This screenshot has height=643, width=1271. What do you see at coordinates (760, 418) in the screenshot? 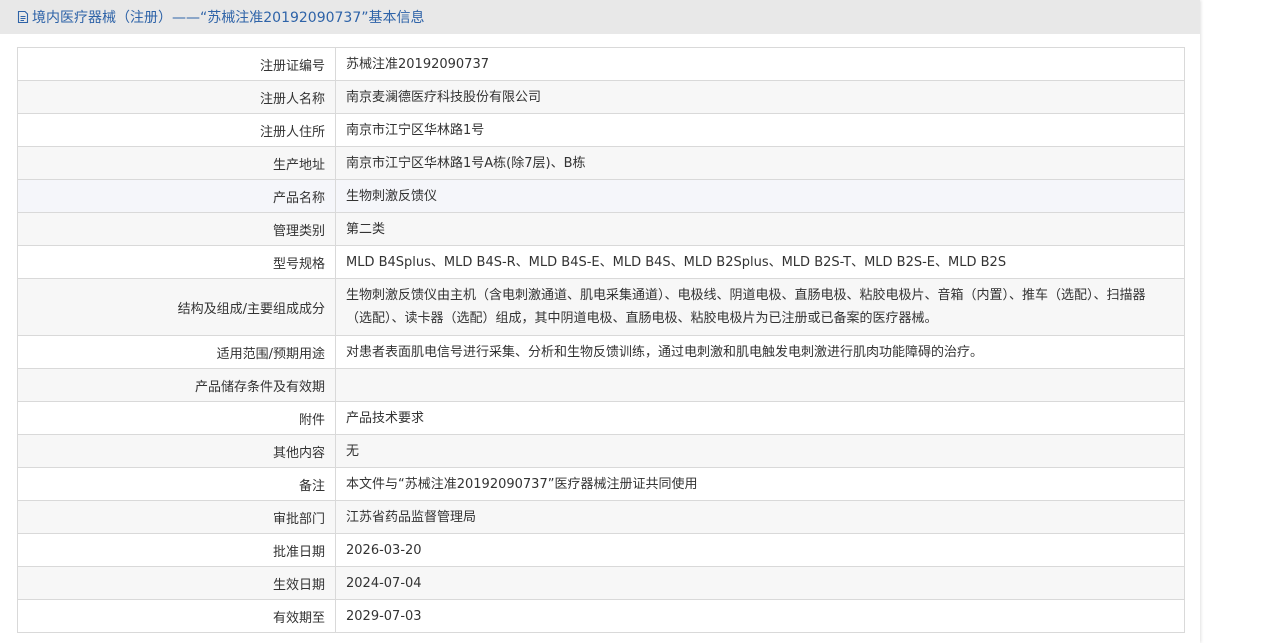
I see `field-value: 产品技术要求` at bounding box center [760, 418].